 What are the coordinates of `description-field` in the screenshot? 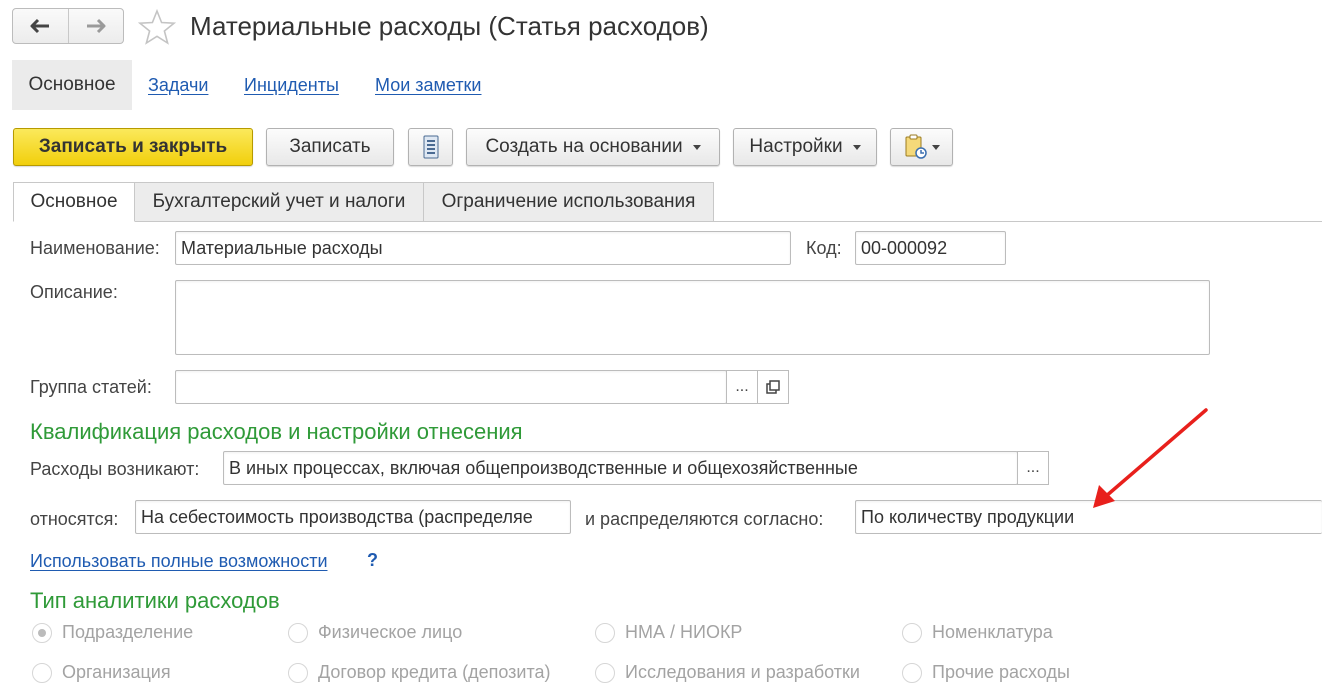 It's located at (692, 317).